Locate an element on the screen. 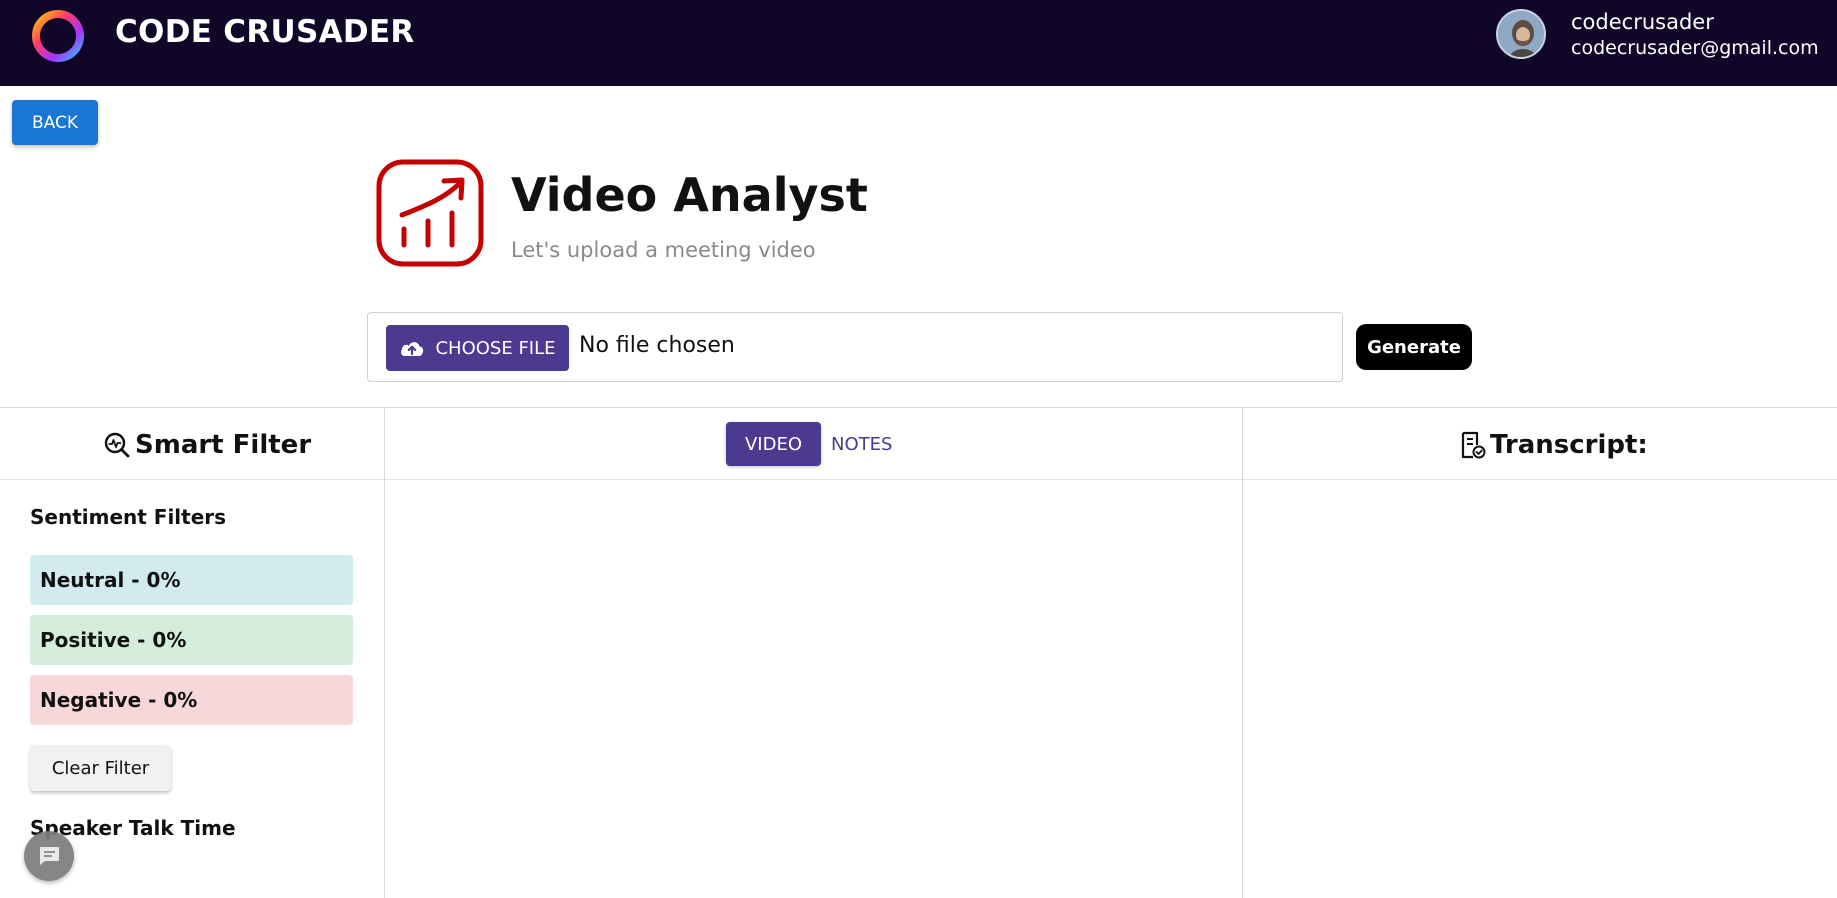 The height and width of the screenshot is (898, 1837). column-header-divider is located at coordinates (918, 479).